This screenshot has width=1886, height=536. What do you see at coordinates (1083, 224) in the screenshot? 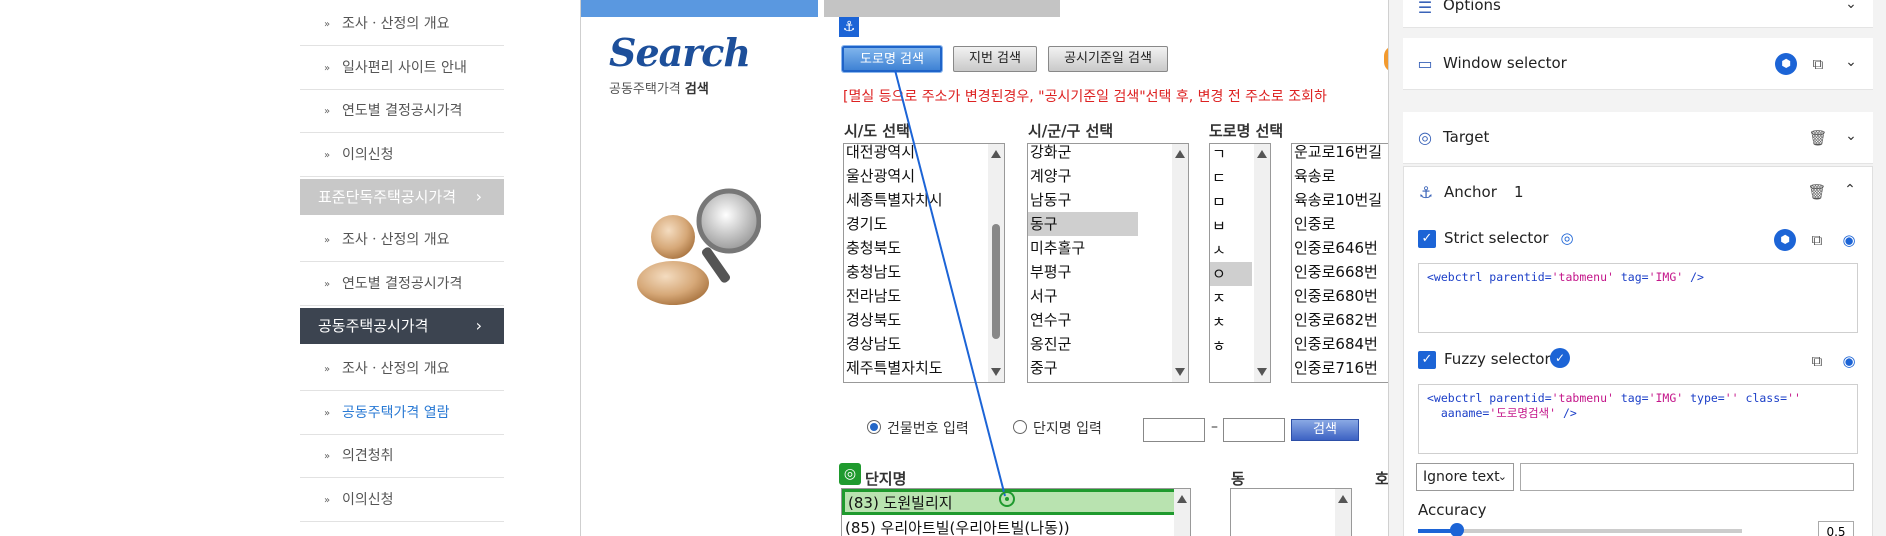
I see `list-item-selected: 동구` at bounding box center [1083, 224].